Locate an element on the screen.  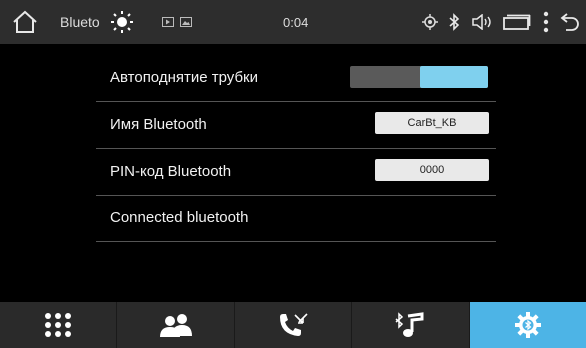
status-bar: Blueto 0:04 is located at coordinates (293, 22).